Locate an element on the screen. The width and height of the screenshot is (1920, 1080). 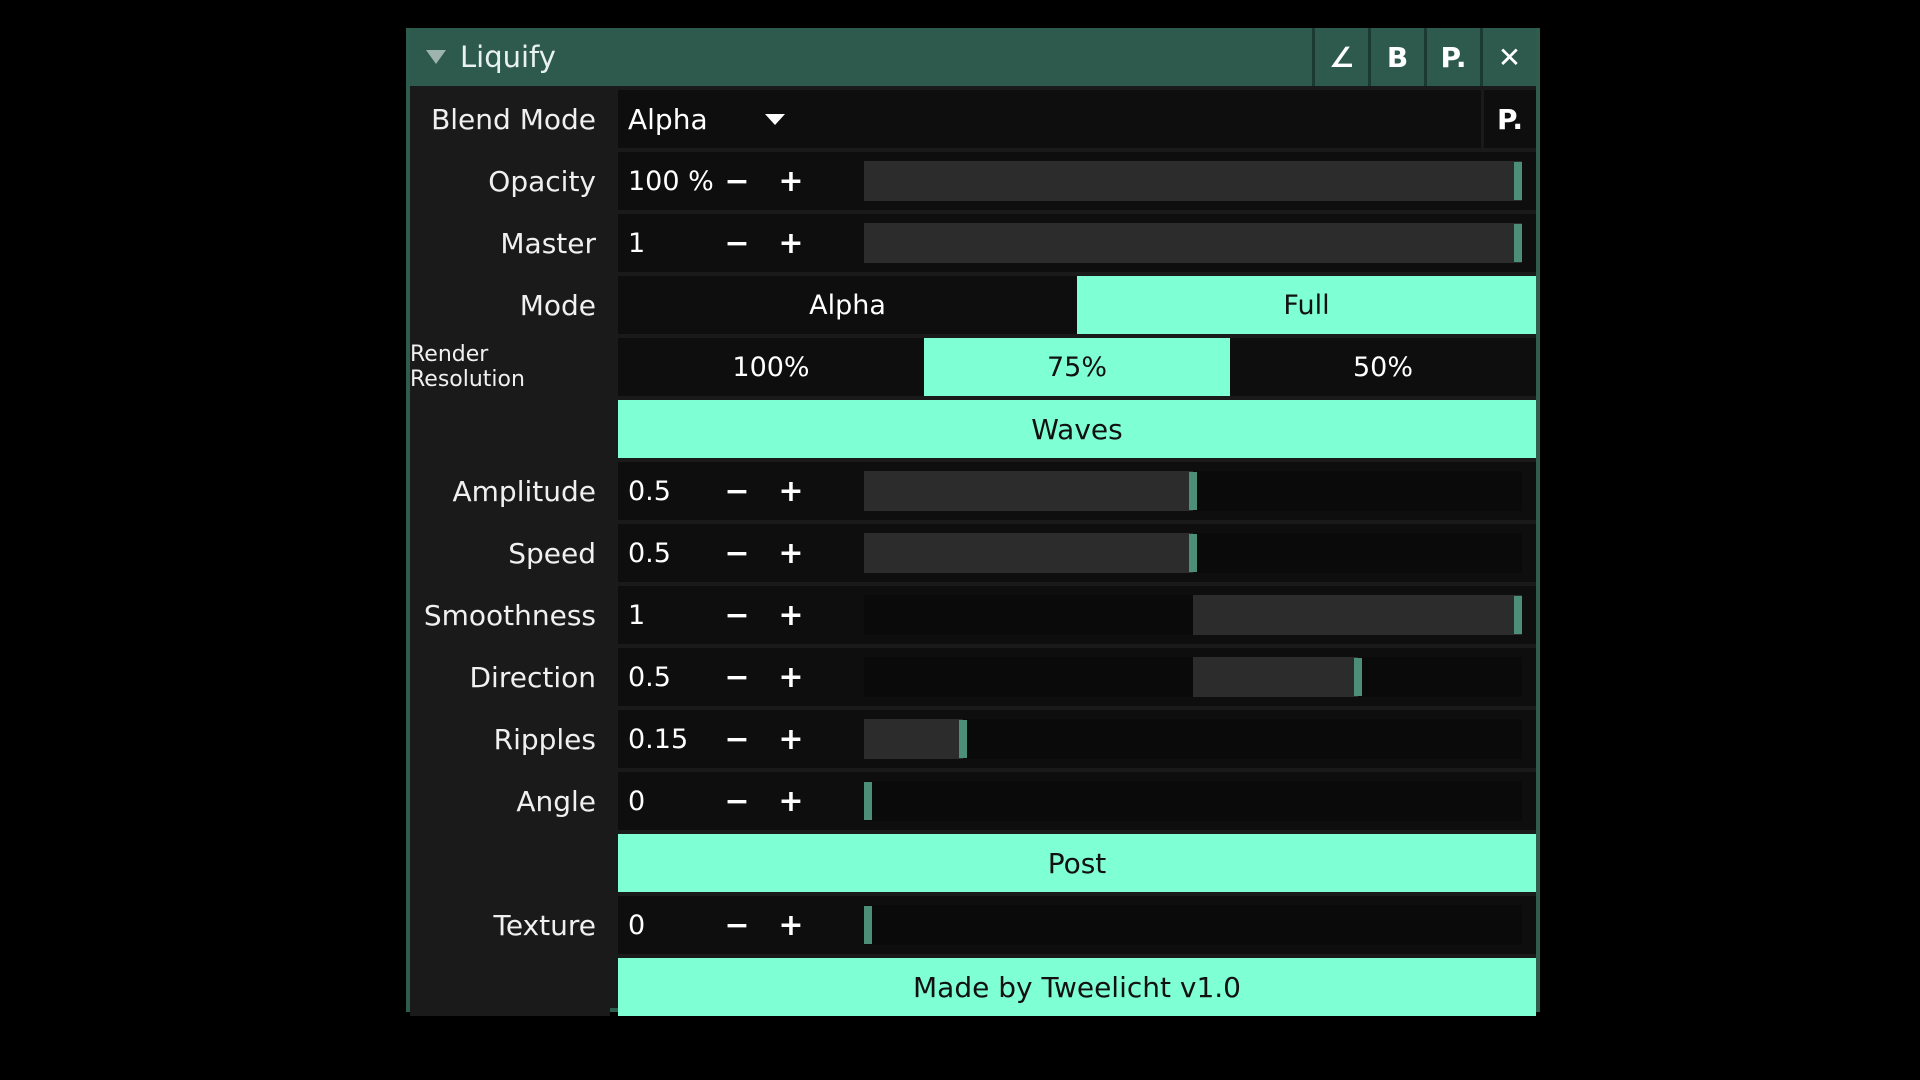
opacity-minus-button: − is located at coordinates (737, 181).